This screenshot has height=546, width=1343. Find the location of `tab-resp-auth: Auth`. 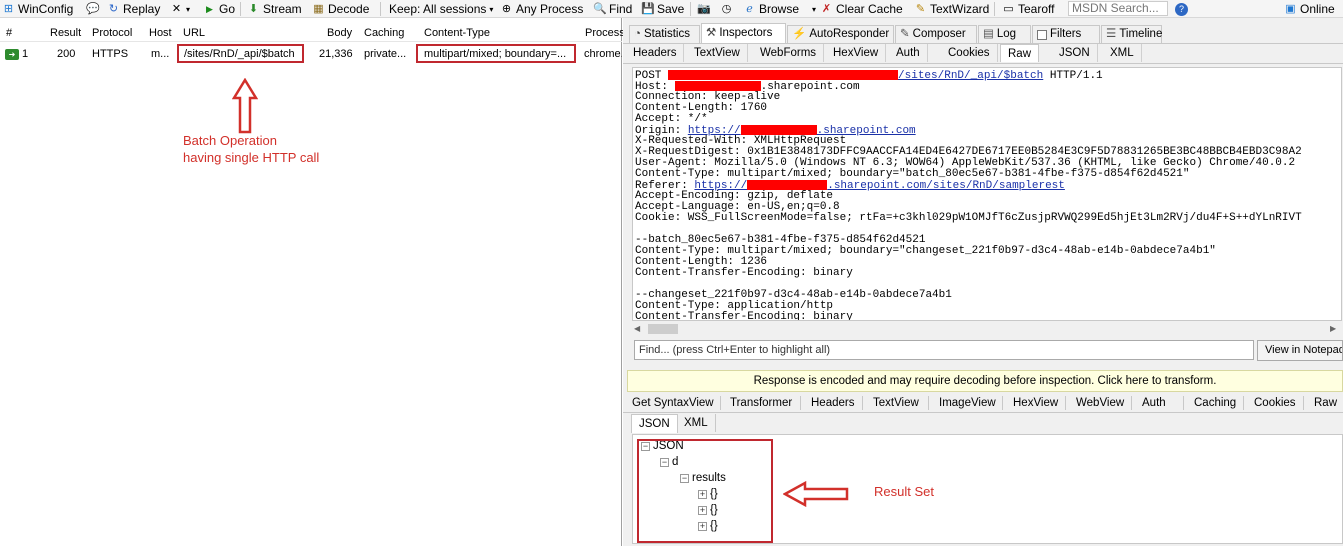

tab-resp-auth: Auth is located at coordinates (1154, 404).